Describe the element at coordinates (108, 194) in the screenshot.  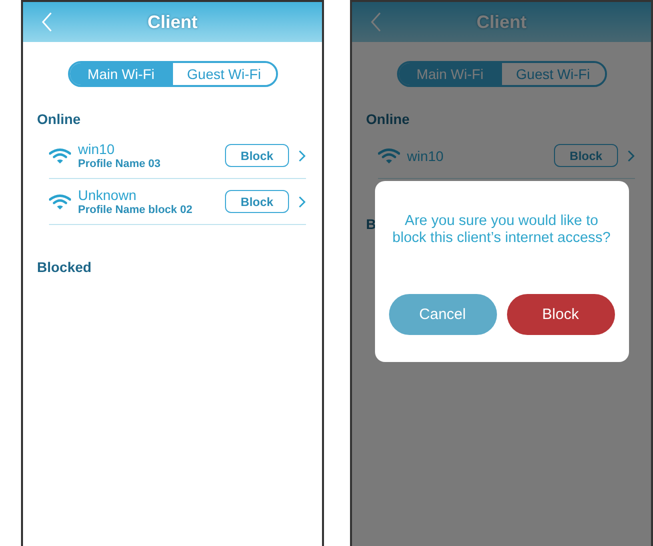
I see `client-name: Unknown` at that location.